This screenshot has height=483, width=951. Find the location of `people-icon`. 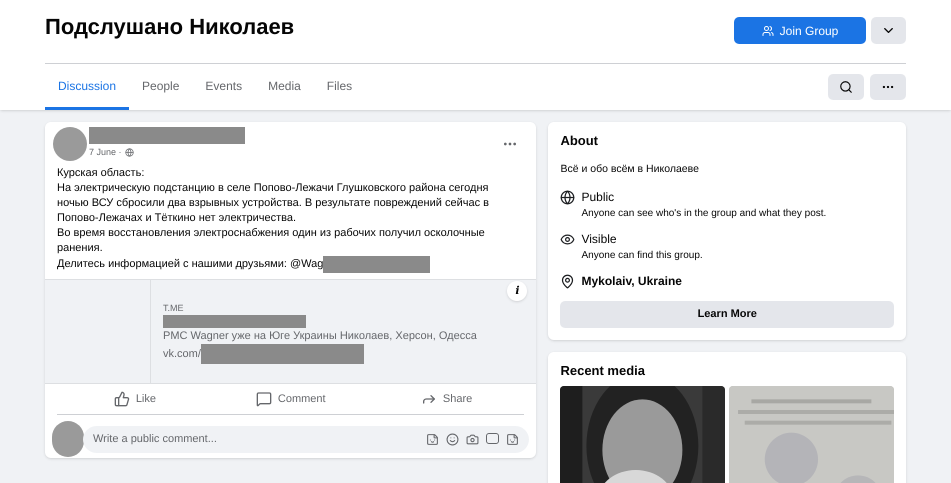

people-icon is located at coordinates (768, 30).